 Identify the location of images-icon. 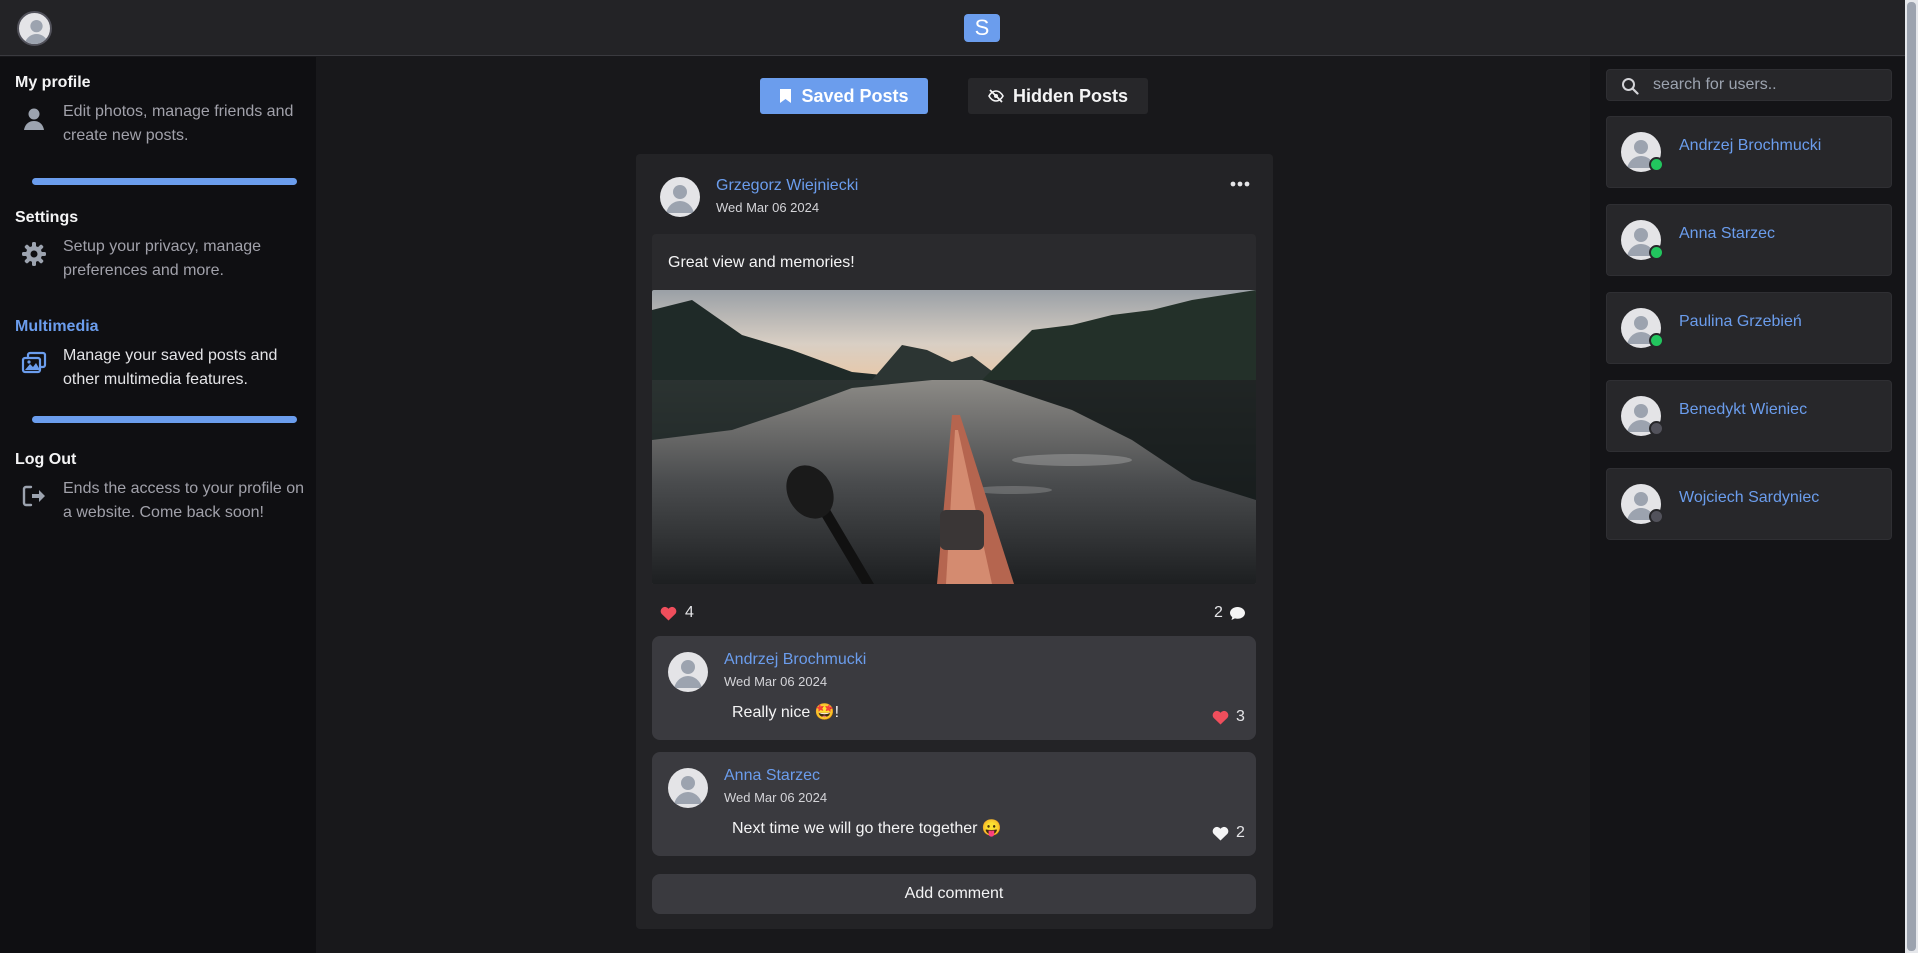
(34, 362).